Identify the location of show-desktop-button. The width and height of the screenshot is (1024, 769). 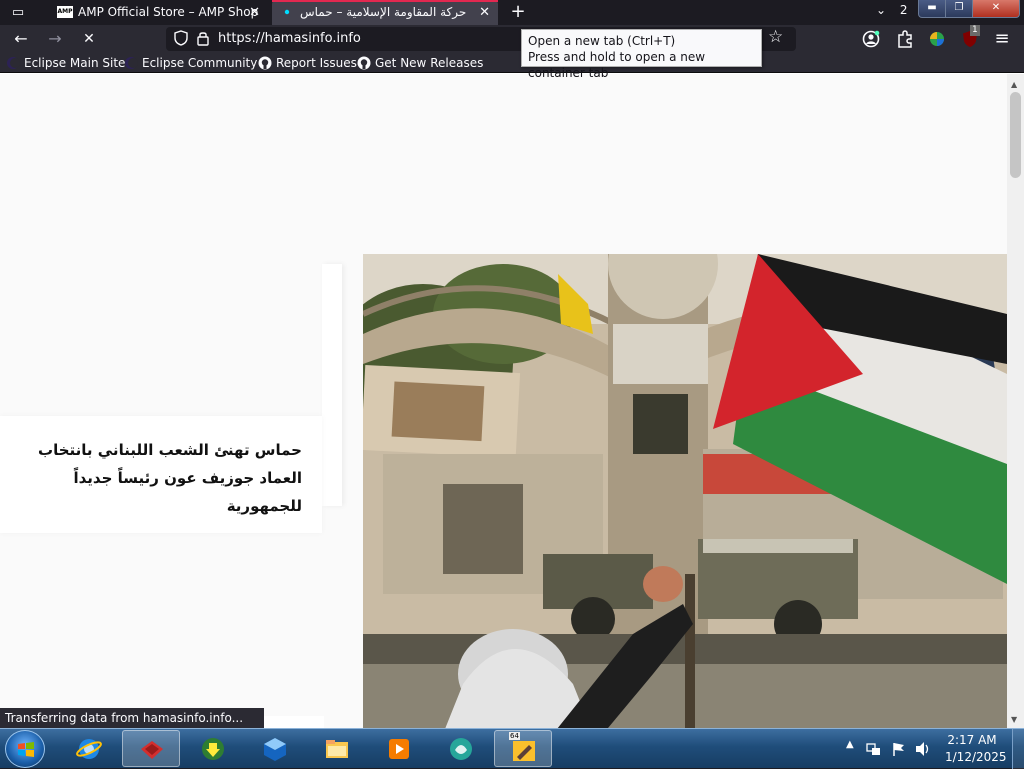
(1018, 749).